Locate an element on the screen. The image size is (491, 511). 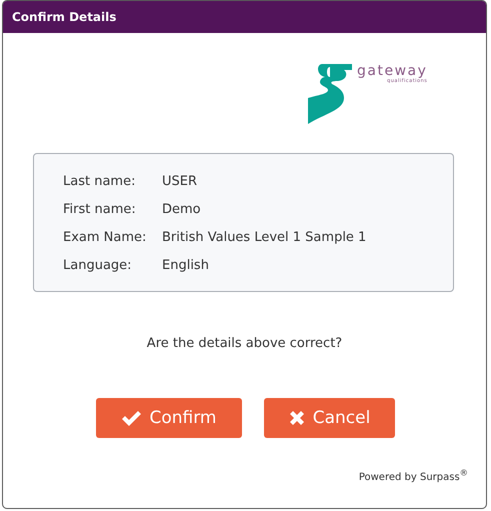
detail-label: First name: is located at coordinates (100, 210).